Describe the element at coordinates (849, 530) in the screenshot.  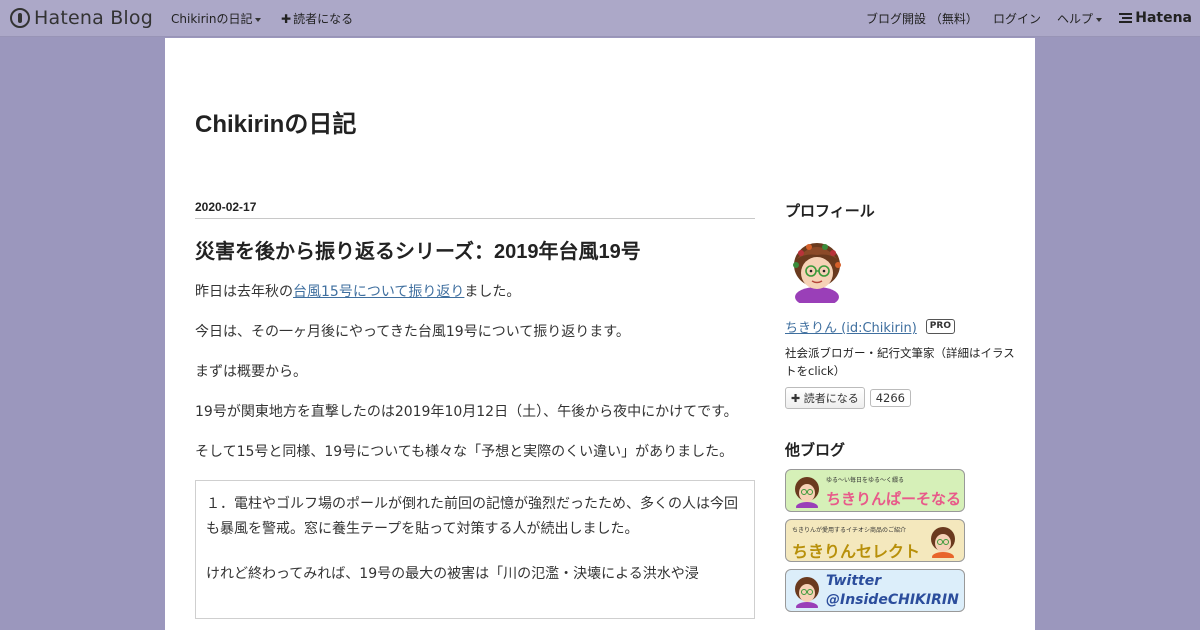
I see `banner-subtitle: ちきりんが愛用するイチオシ商品のご紹介` at that location.